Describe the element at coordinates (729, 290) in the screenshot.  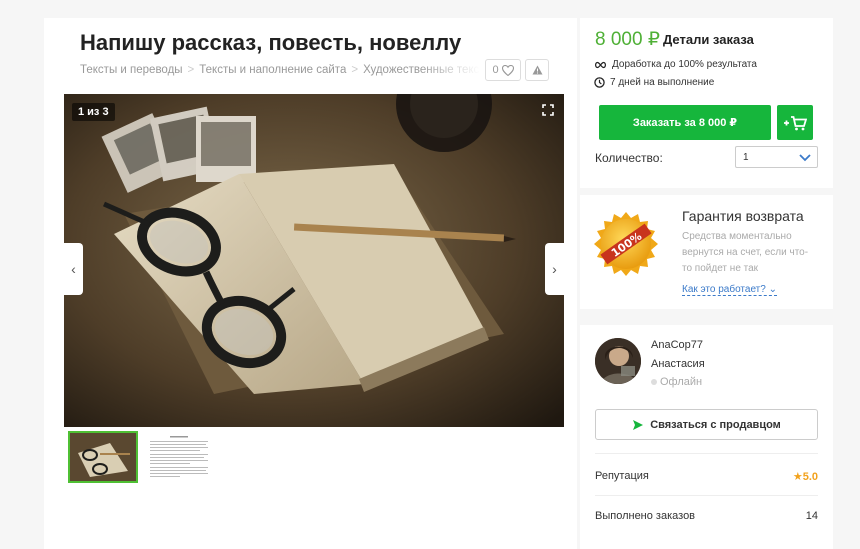
I see `how-it-works-link: Как это работает? ⌄` at that location.